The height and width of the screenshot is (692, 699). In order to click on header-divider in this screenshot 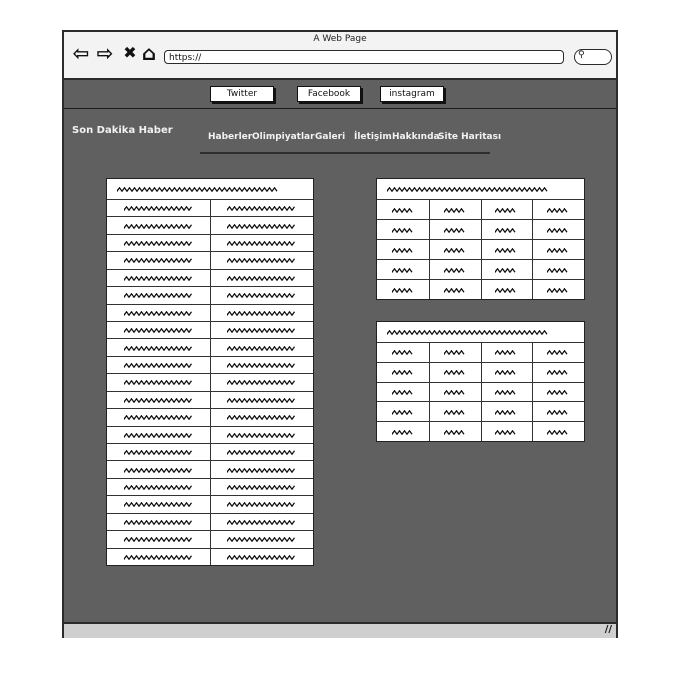, I will do `click(340, 108)`.